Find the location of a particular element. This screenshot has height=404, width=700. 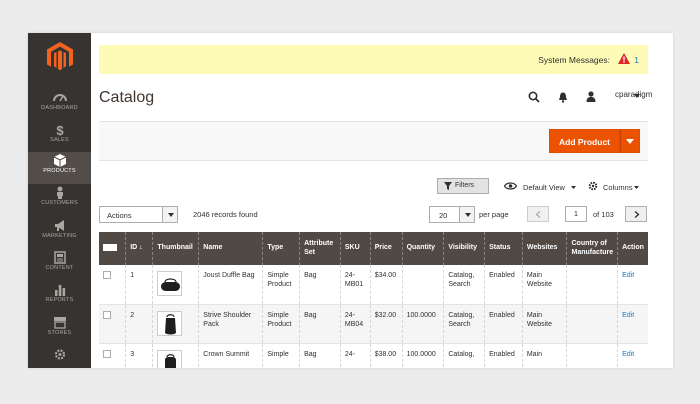

eye-icon is located at coordinates (510, 186).